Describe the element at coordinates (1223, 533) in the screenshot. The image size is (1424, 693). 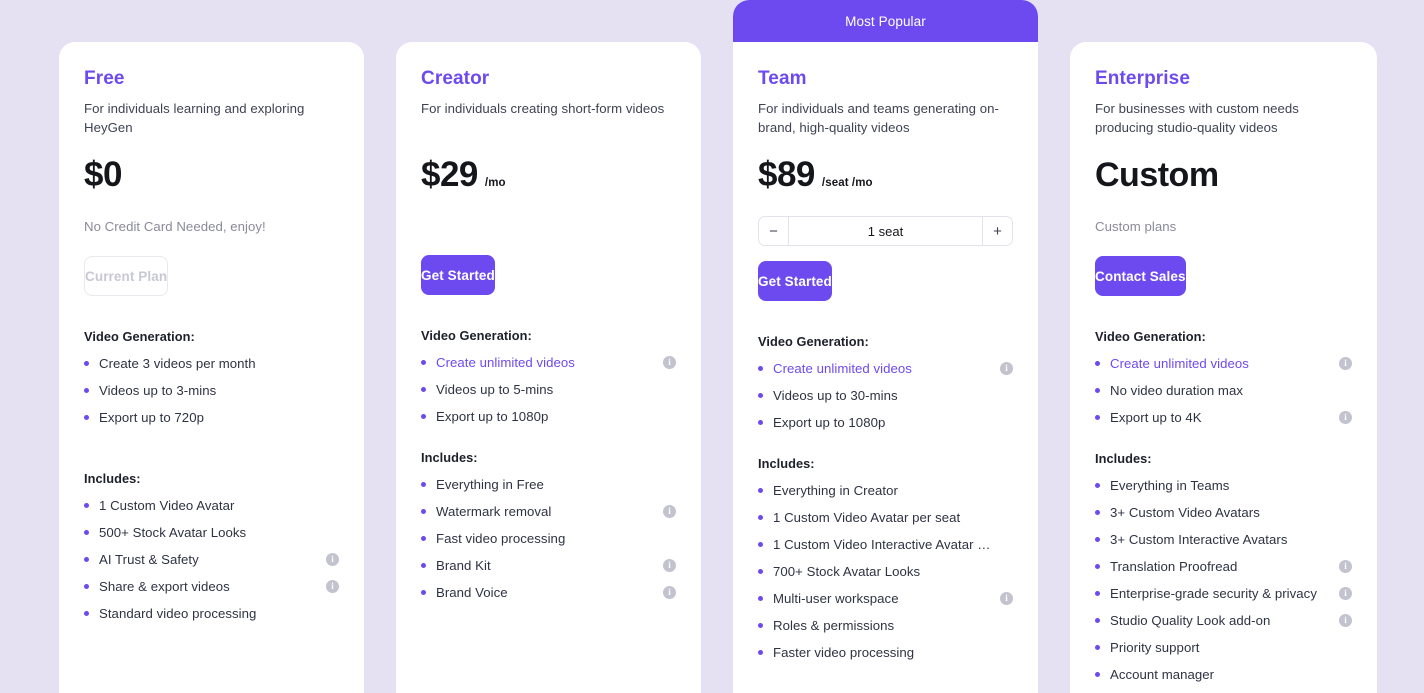
I see `feature-item: 3+ Custom Interactive Avatars` at that location.